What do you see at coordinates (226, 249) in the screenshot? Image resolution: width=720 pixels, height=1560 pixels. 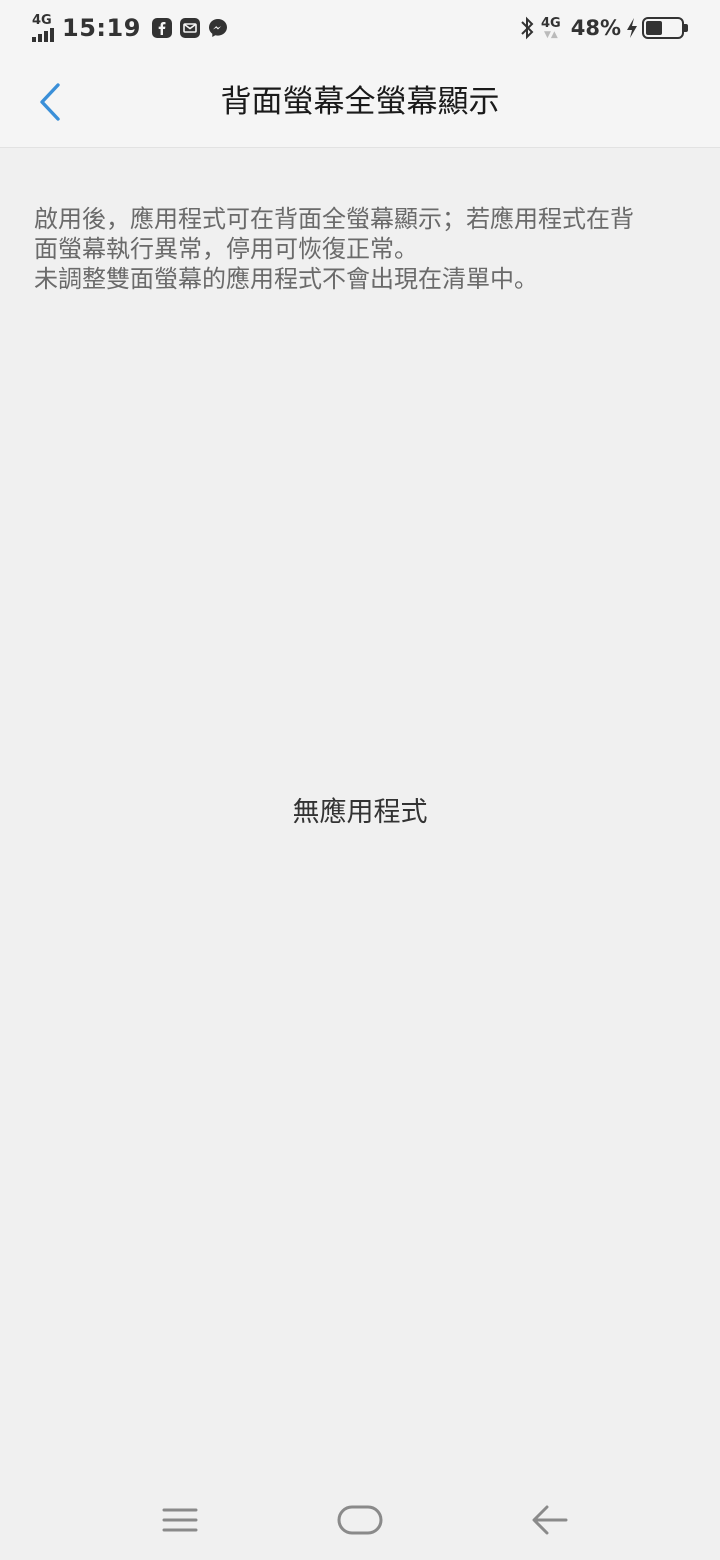 I see `description-line: 面螢幕執行異常，停用可恢復正常。` at bounding box center [226, 249].